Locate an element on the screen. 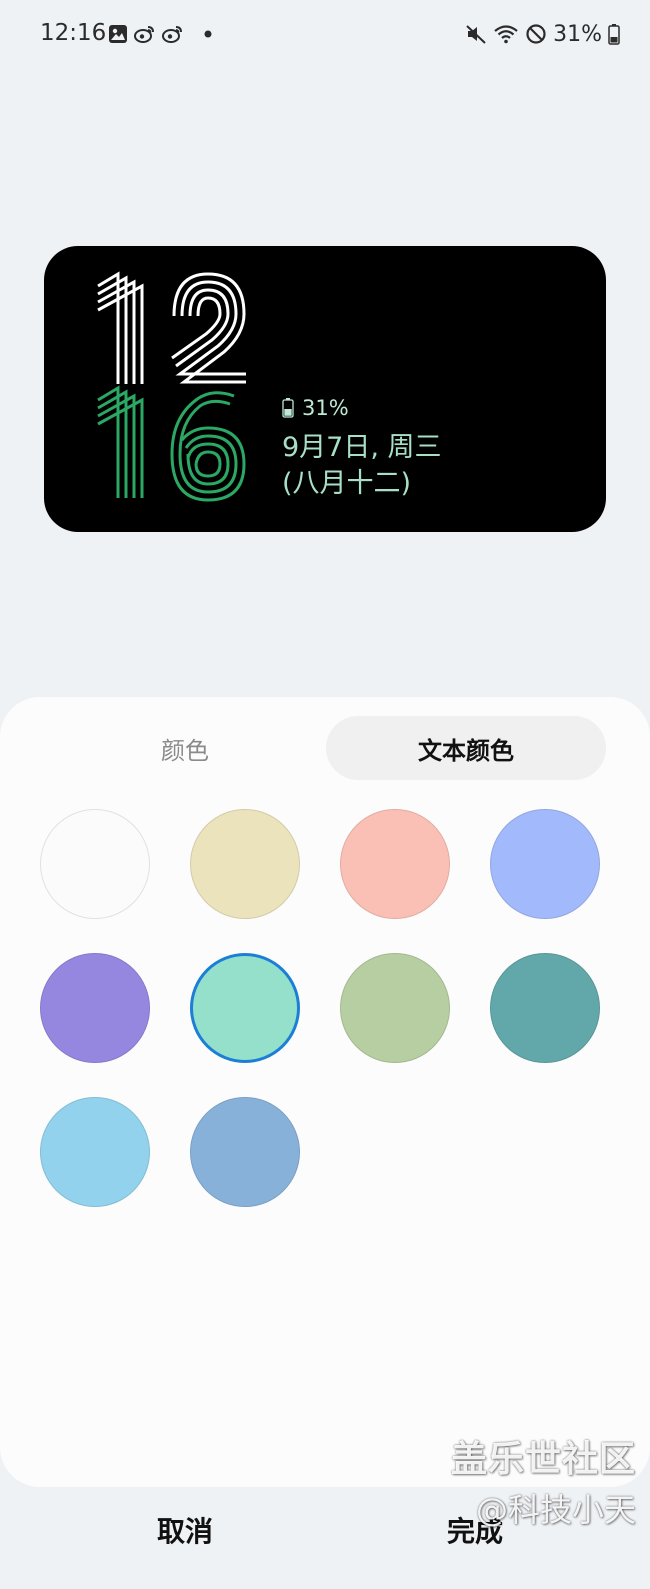 This screenshot has height=1589, width=650. preview-date: 9月7日, 周三 is located at coordinates (362, 447).